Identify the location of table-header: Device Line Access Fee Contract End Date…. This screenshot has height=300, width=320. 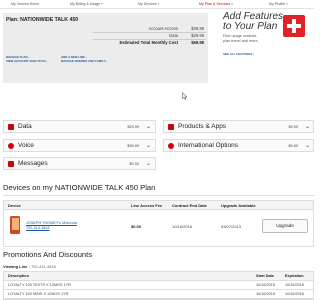
(158, 205).